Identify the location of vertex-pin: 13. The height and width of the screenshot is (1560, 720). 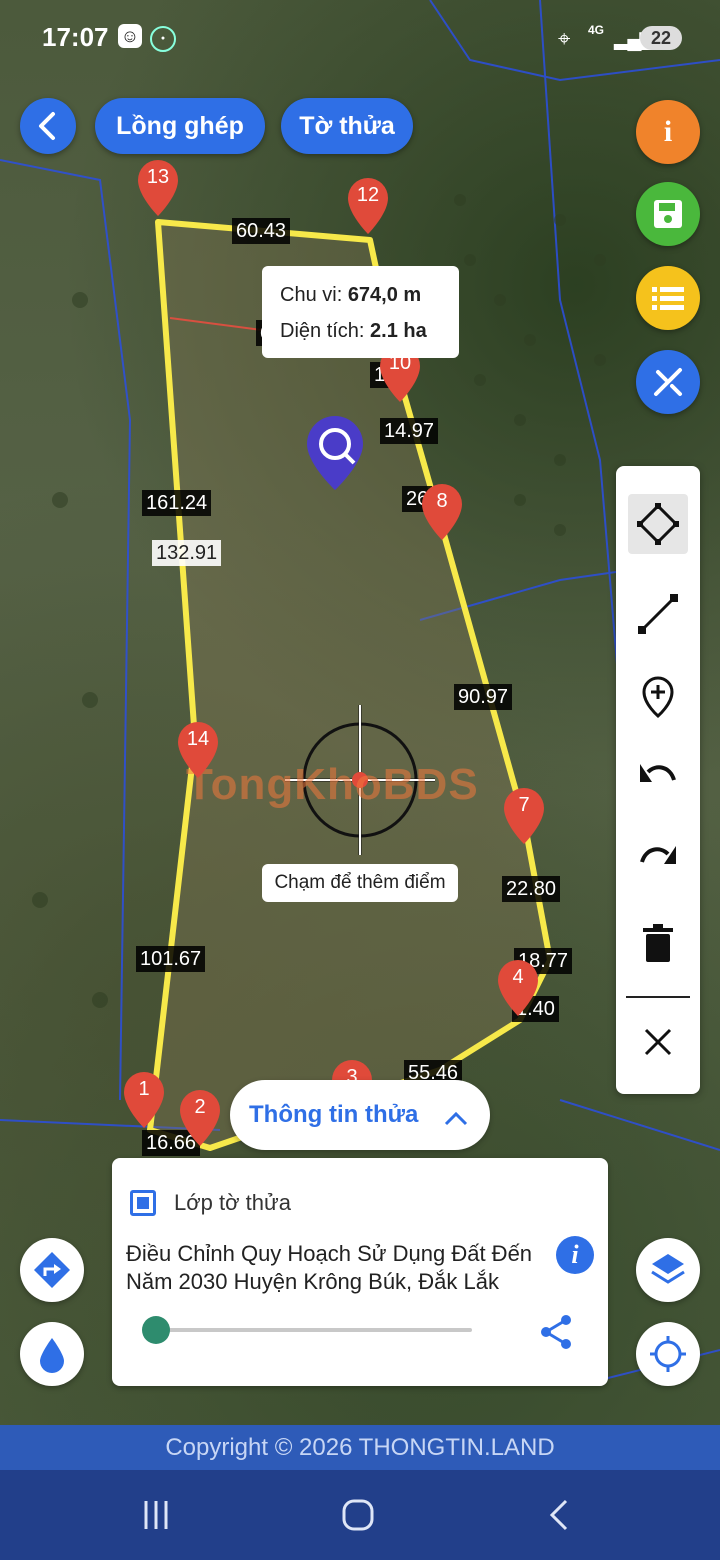
(158, 188).